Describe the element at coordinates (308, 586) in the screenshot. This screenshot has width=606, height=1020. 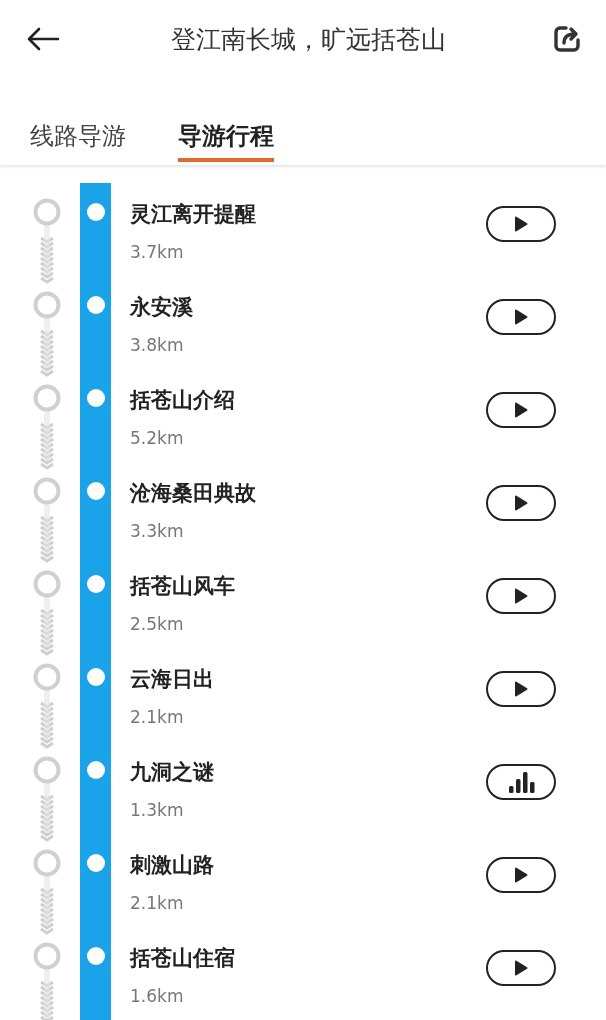
I see `stop-name: 括苍山风车` at that location.